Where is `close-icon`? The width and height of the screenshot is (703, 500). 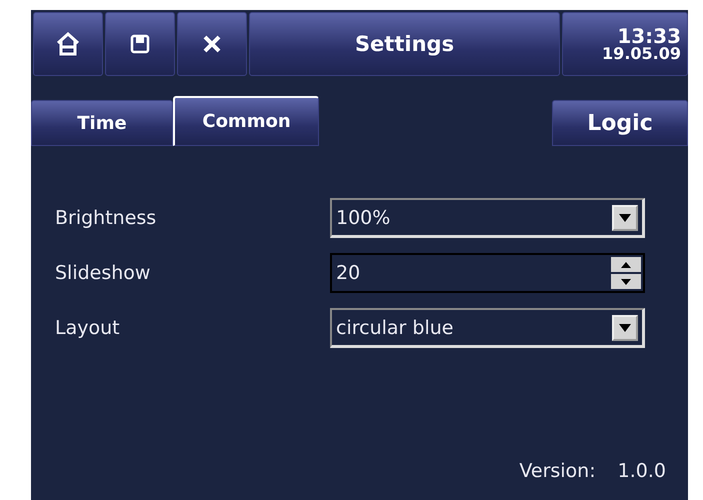 close-icon is located at coordinates (212, 44).